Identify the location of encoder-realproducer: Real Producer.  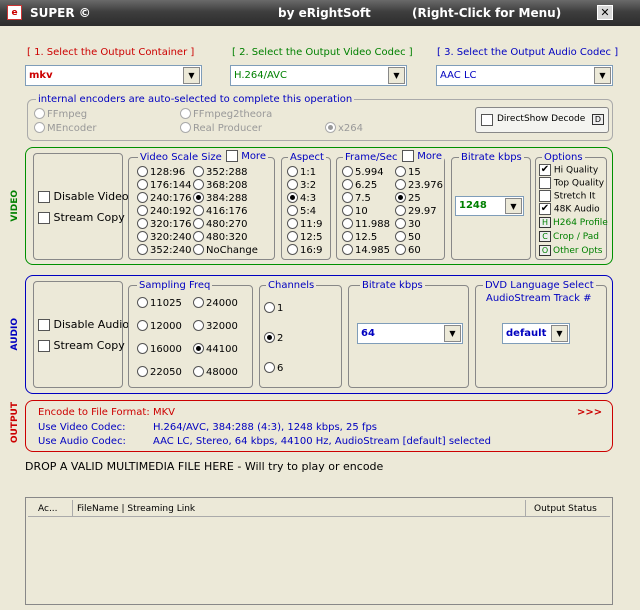
(221, 128).